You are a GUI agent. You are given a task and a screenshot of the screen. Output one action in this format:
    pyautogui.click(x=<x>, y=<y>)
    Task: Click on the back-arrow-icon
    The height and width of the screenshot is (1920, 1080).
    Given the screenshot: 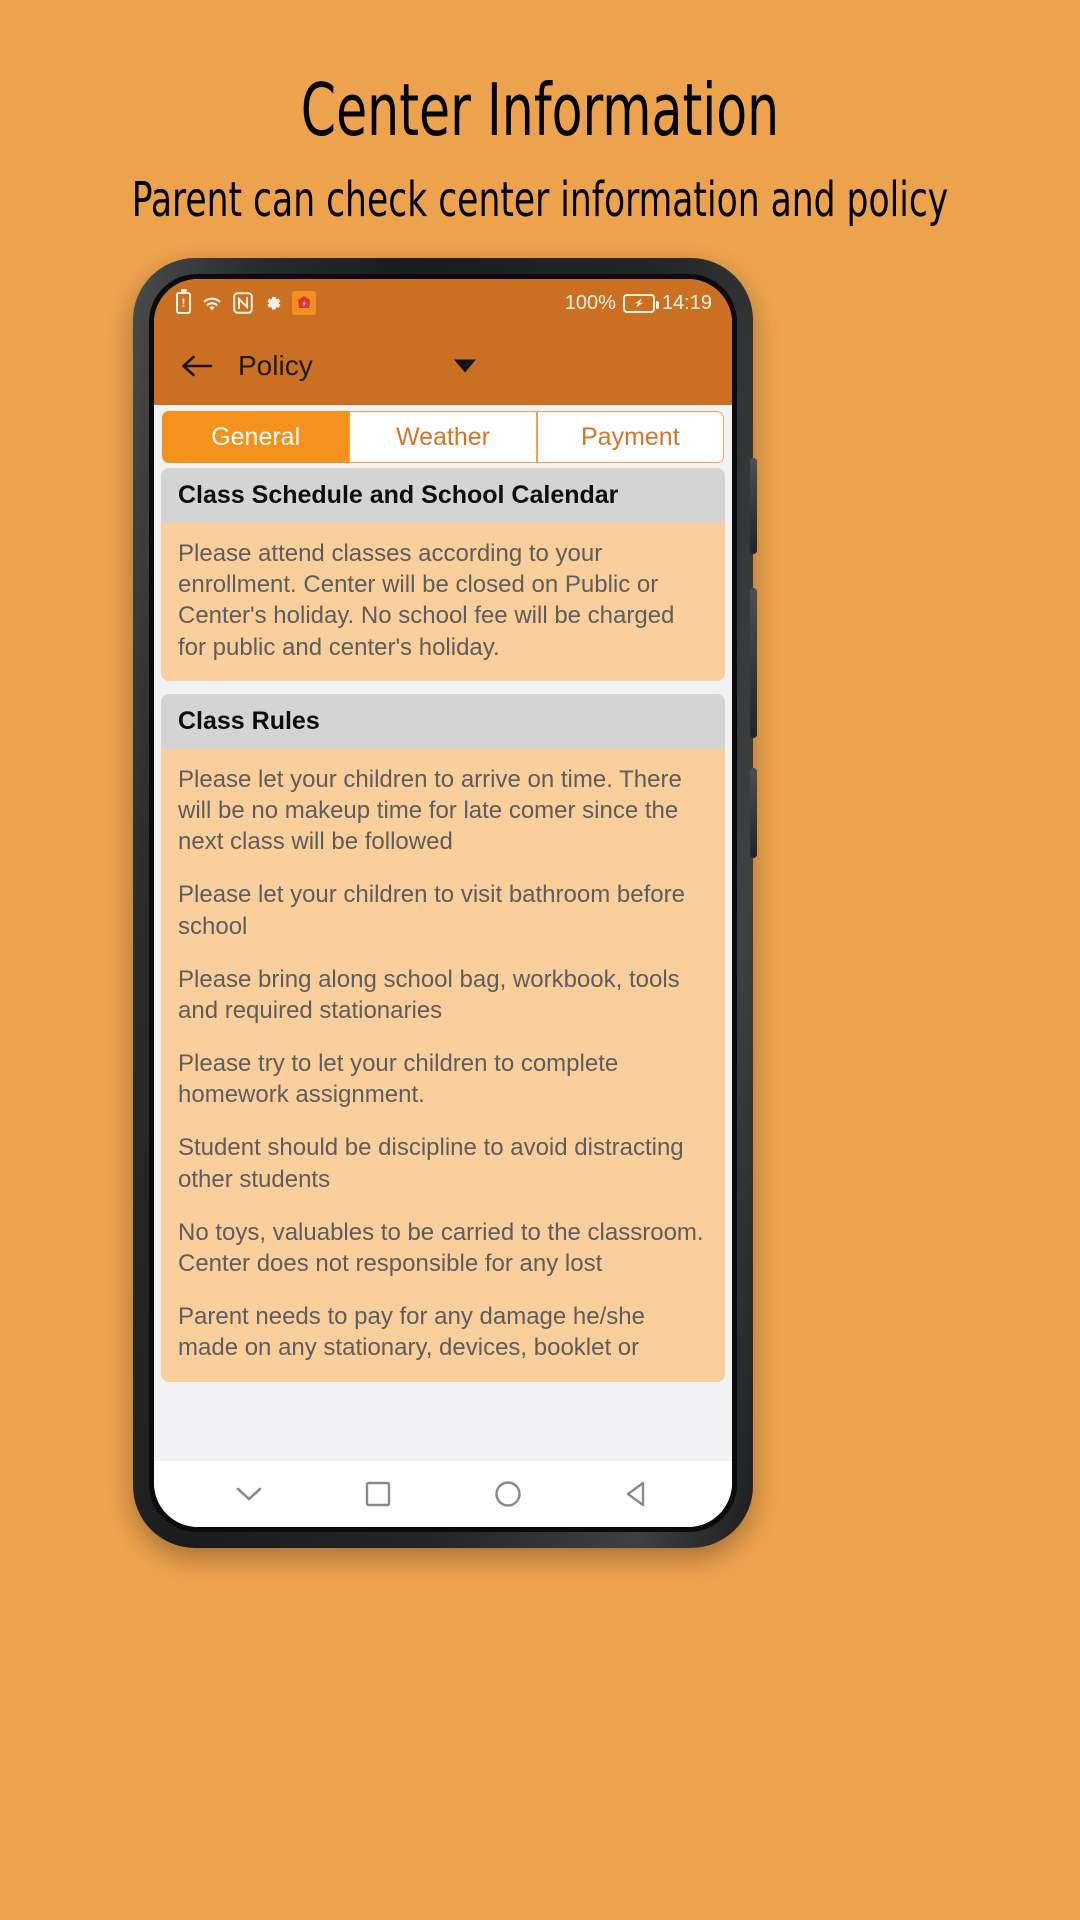 What is the action you would take?
    pyautogui.click(x=197, y=366)
    